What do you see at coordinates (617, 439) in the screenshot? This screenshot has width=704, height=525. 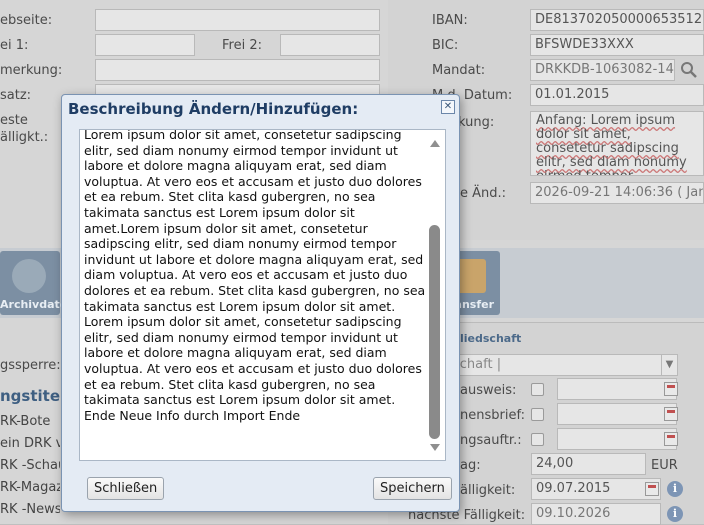 I see `auftrag-date-input` at bounding box center [617, 439].